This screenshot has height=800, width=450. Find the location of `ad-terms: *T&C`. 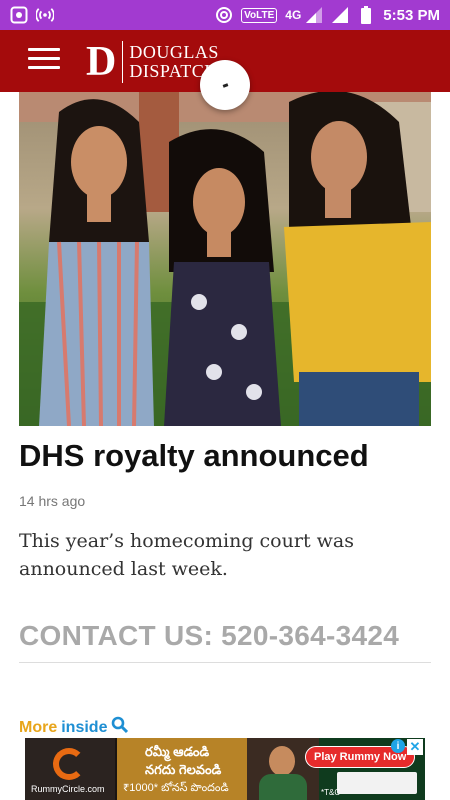

ad-terms: *T&C is located at coordinates (331, 792).